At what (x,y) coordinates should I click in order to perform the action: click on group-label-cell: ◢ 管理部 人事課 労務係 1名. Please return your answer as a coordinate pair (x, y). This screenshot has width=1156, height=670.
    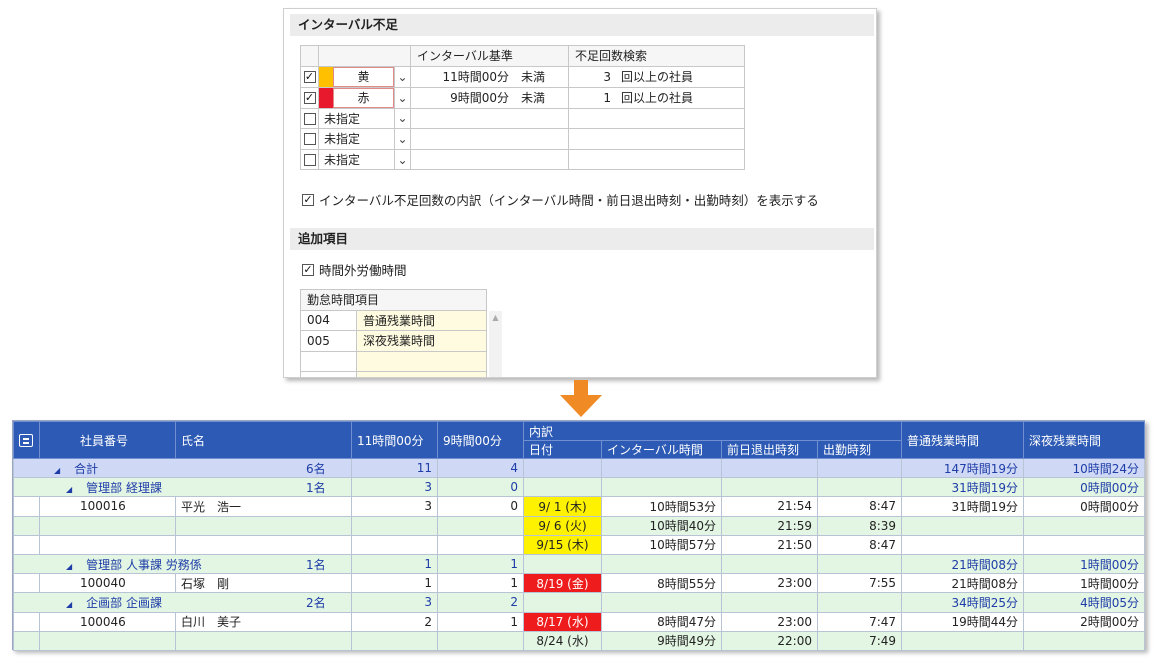
    Looking at the image, I should click on (182, 564).